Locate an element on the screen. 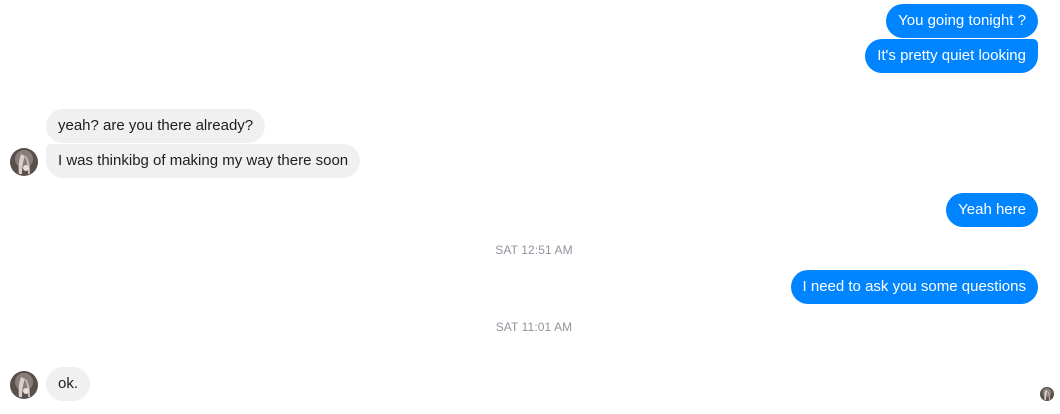 This screenshot has height=414, width=1060. message-text: Yeah here is located at coordinates (992, 209).